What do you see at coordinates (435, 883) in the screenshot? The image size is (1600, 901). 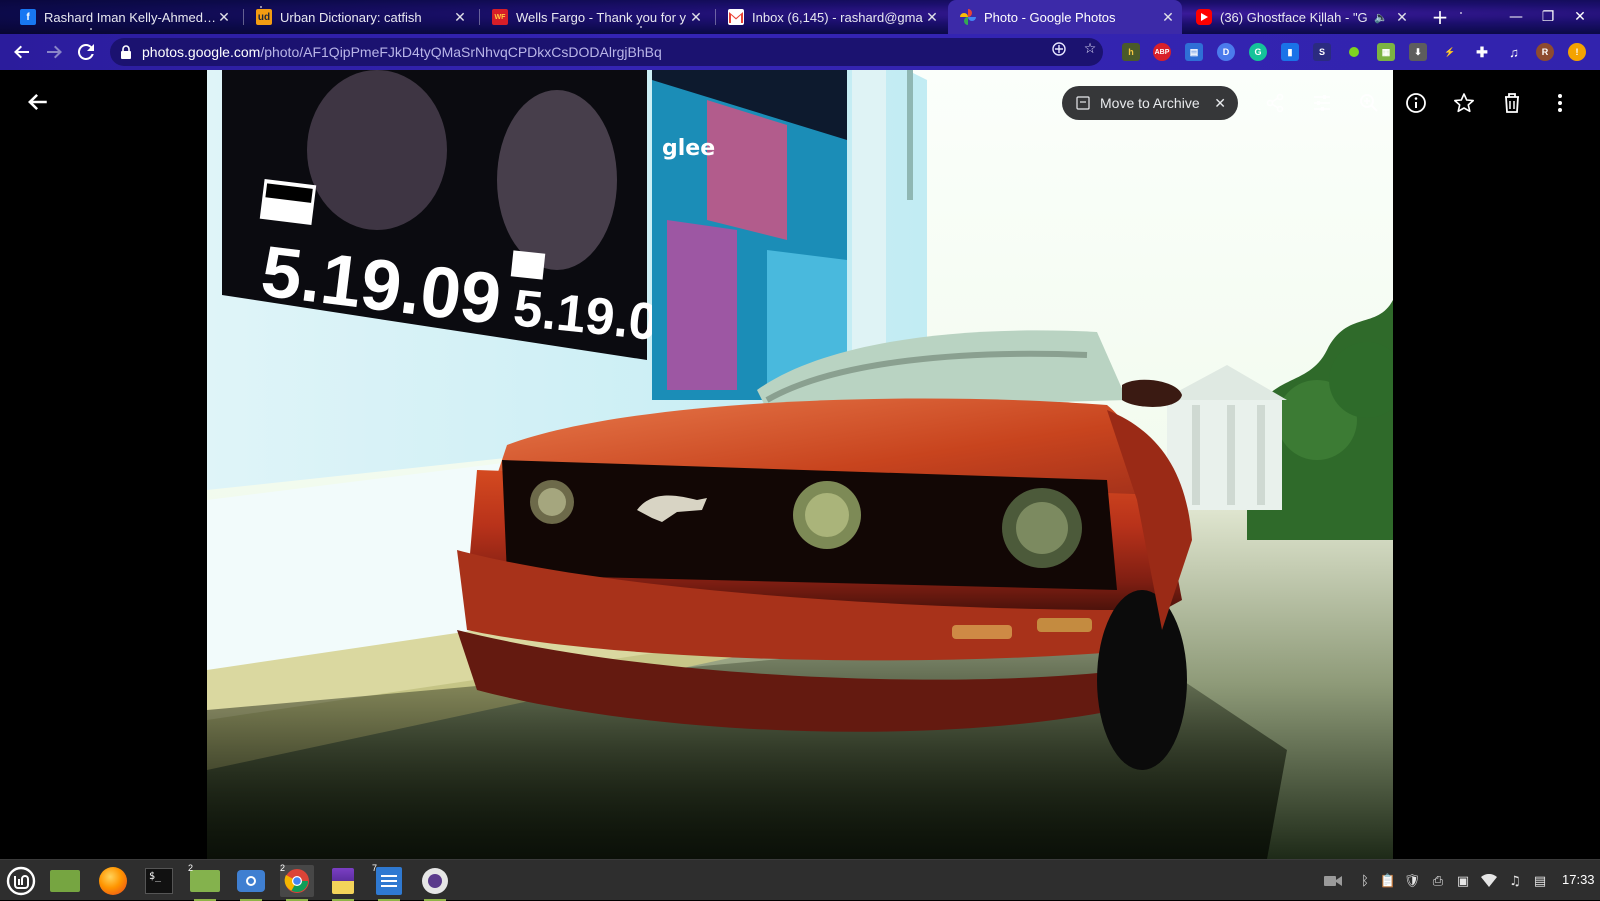 I see `webcam-app-icon` at bounding box center [435, 883].